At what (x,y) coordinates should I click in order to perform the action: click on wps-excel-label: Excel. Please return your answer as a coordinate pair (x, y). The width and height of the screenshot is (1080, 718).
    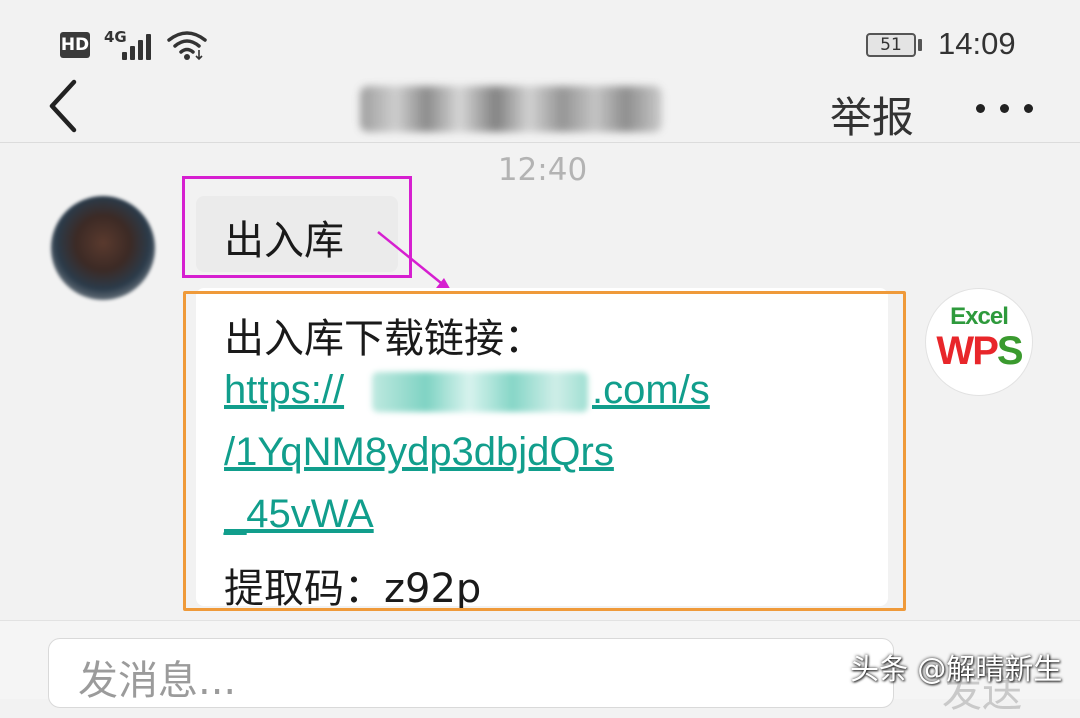
    Looking at the image, I should click on (979, 316).